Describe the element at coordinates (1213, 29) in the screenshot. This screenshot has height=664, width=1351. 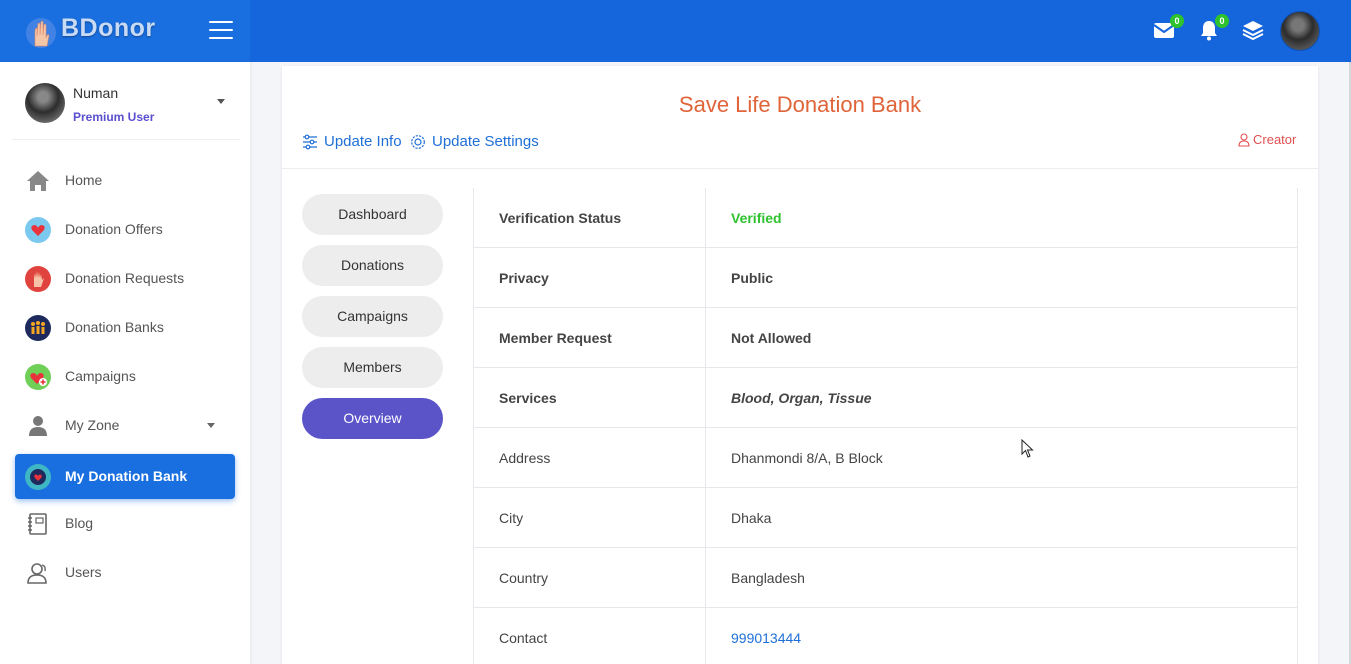
I see `notifications-button: 0` at that location.